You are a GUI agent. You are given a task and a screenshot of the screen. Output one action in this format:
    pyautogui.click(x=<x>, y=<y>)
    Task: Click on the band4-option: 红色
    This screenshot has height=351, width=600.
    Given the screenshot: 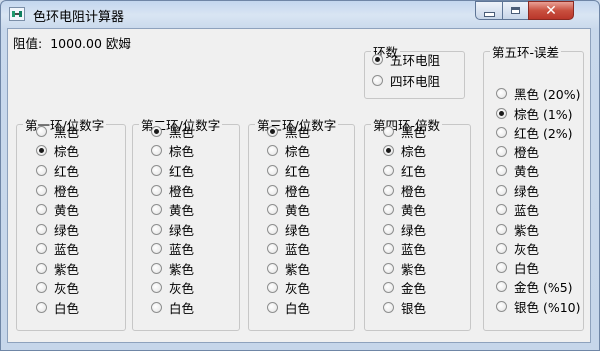 What is the action you would take?
    pyautogui.click(x=404, y=170)
    